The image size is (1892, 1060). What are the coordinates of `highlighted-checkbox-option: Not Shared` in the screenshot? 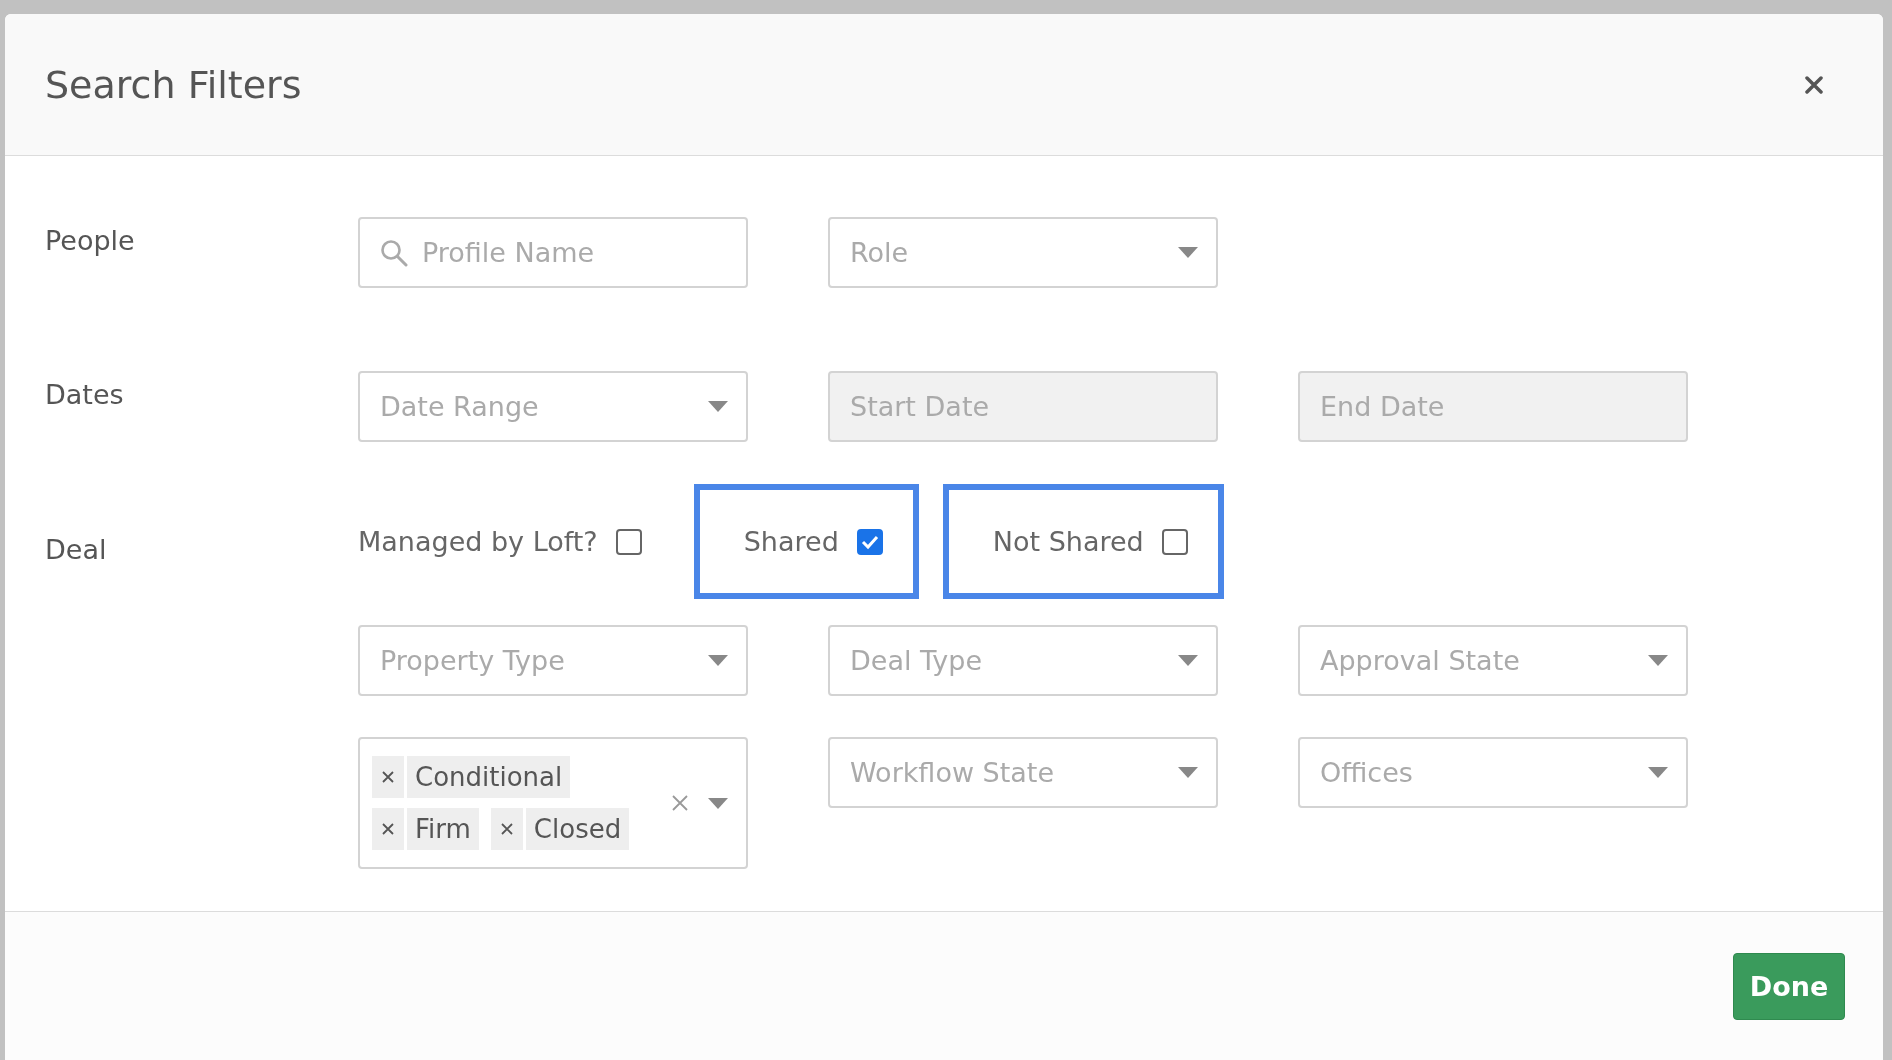 It's located at (1083, 541).